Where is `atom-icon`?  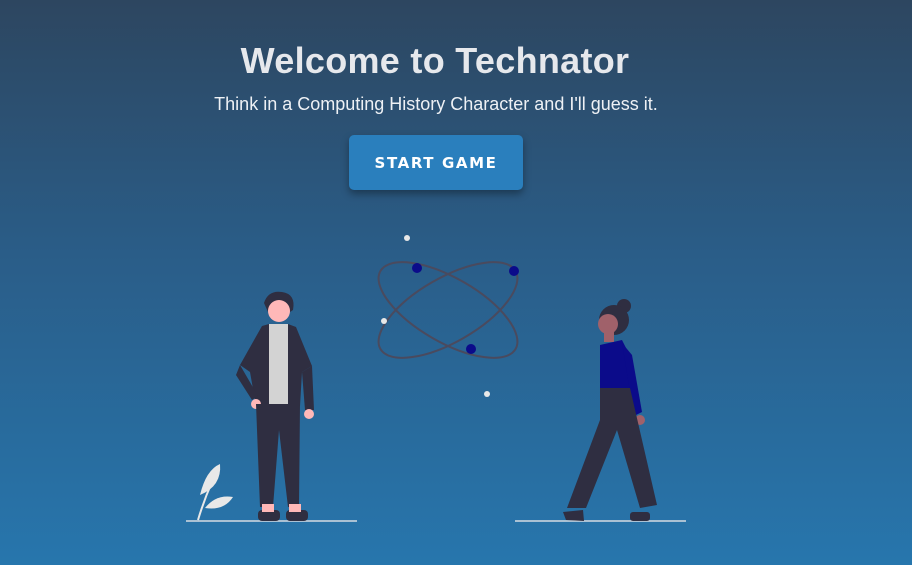
atom-icon is located at coordinates (448, 316).